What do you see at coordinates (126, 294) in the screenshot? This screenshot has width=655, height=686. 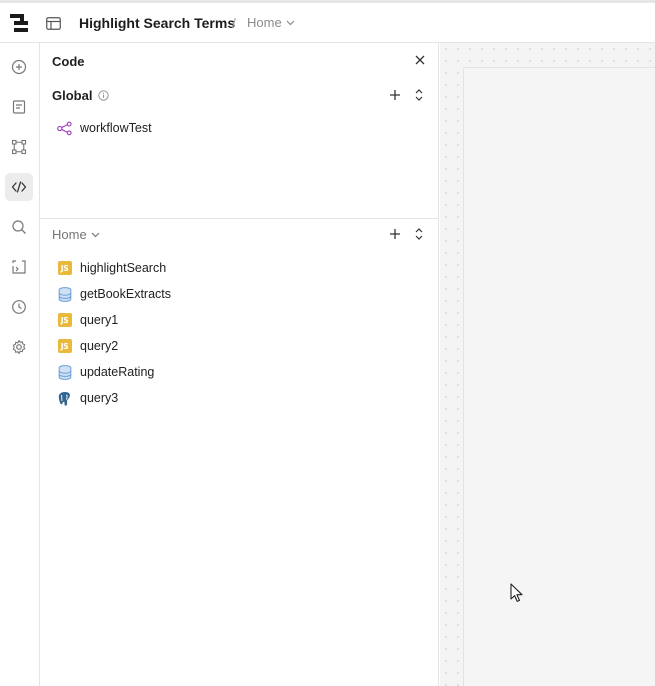 I see `item-label: getBookExtracts` at bounding box center [126, 294].